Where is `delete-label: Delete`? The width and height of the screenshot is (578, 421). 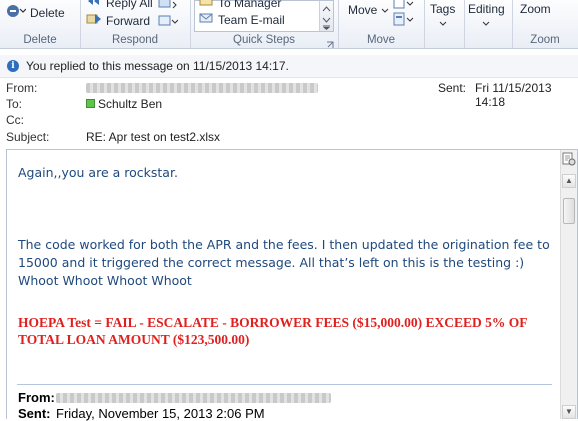 delete-label: Delete is located at coordinates (47, 12).